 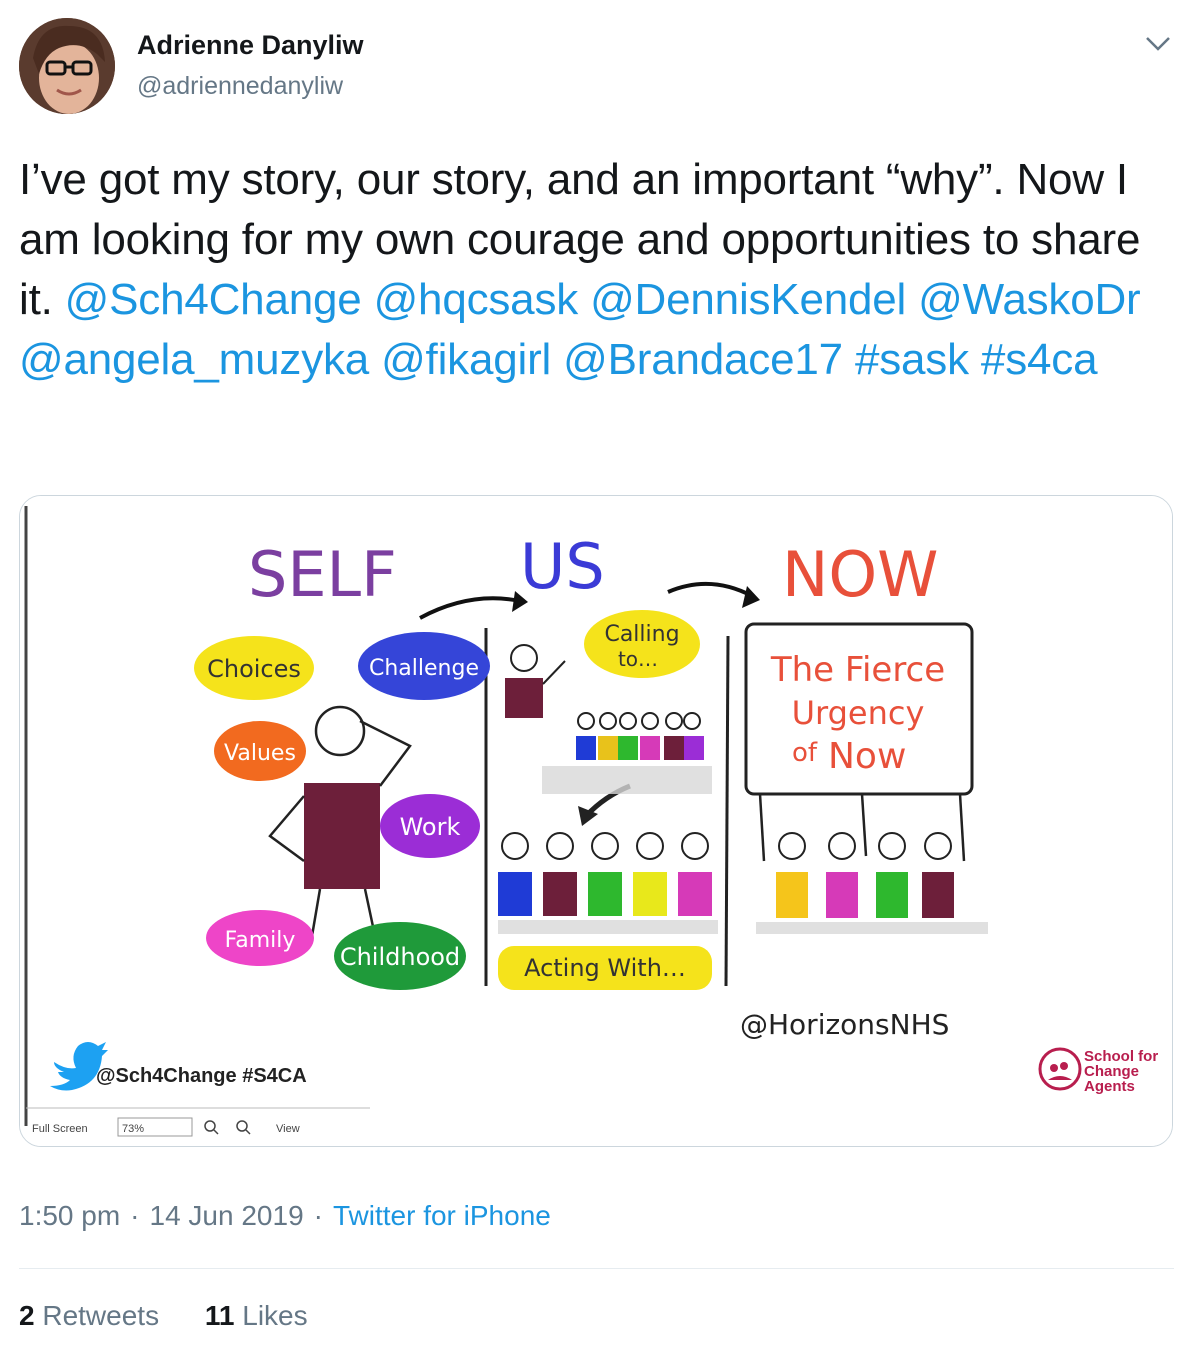 I want to click on bubble-family: Family, so click(x=260, y=940).